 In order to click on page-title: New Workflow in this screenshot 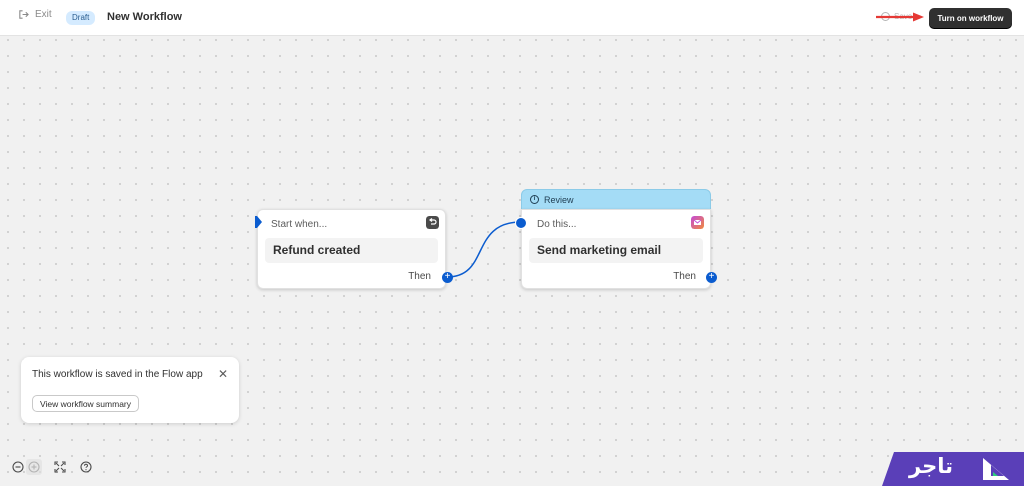, I will do `click(144, 17)`.